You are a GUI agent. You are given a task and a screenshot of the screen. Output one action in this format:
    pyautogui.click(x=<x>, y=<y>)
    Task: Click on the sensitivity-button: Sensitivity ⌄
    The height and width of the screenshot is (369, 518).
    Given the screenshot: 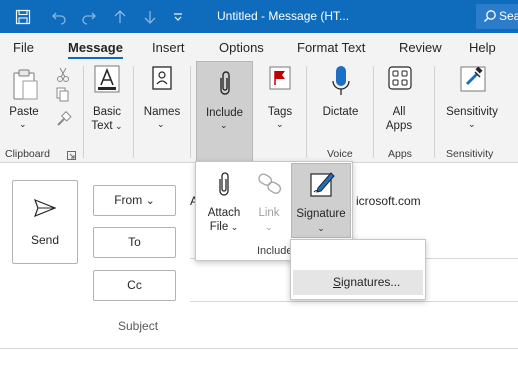 What is the action you would take?
    pyautogui.click(x=472, y=103)
    